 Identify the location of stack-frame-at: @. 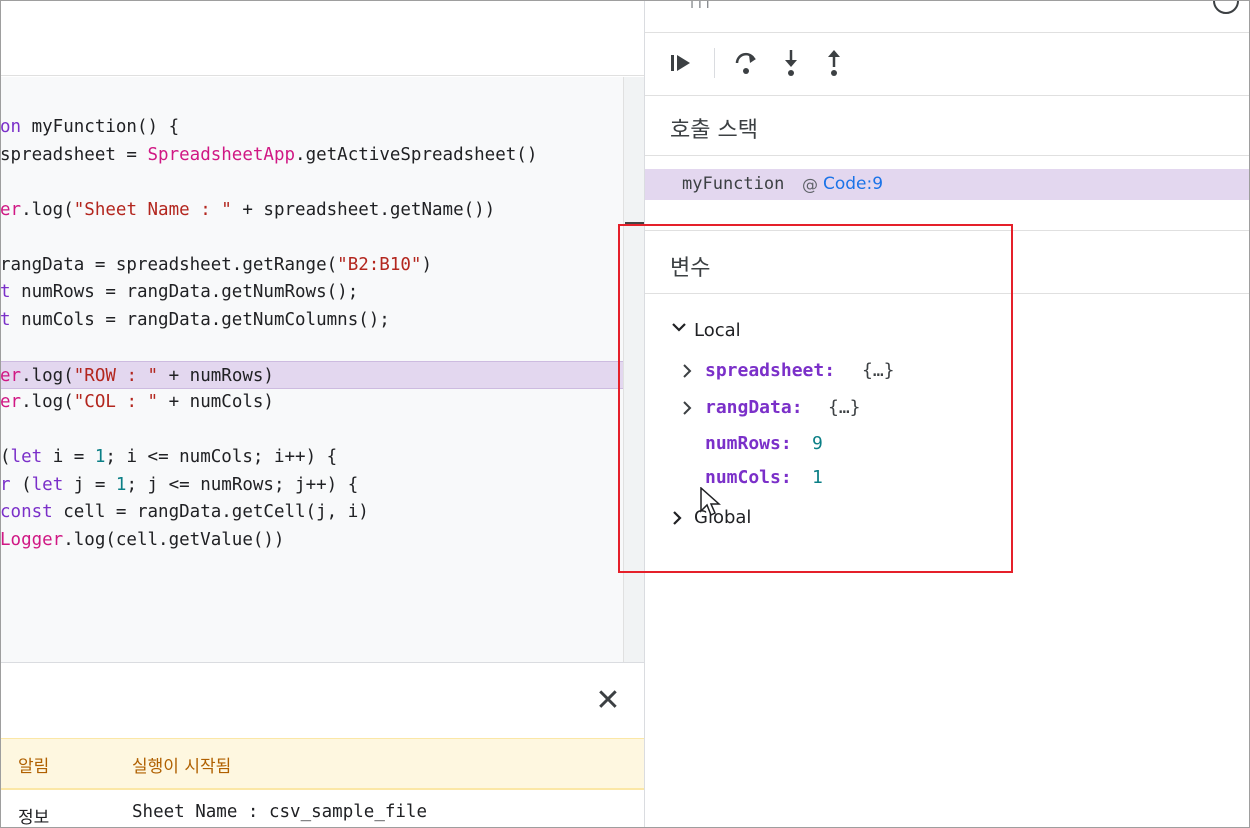
(810, 184).